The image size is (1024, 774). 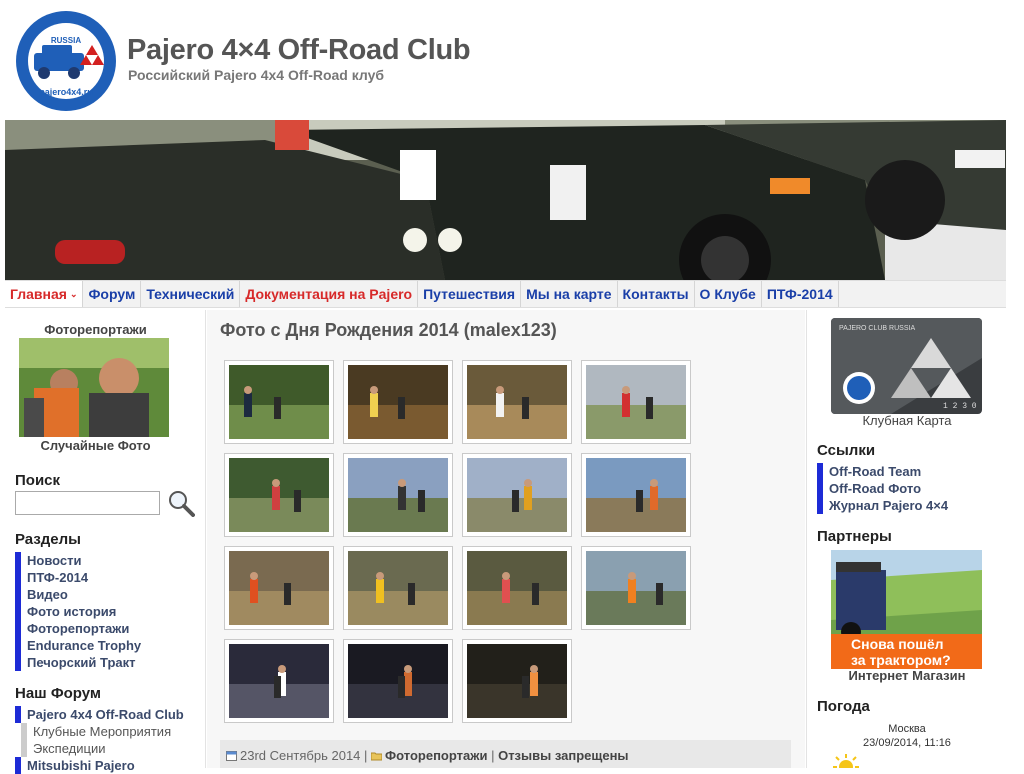 I want to click on nav-item-forum-label: Форум, so click(x=112, y=294).